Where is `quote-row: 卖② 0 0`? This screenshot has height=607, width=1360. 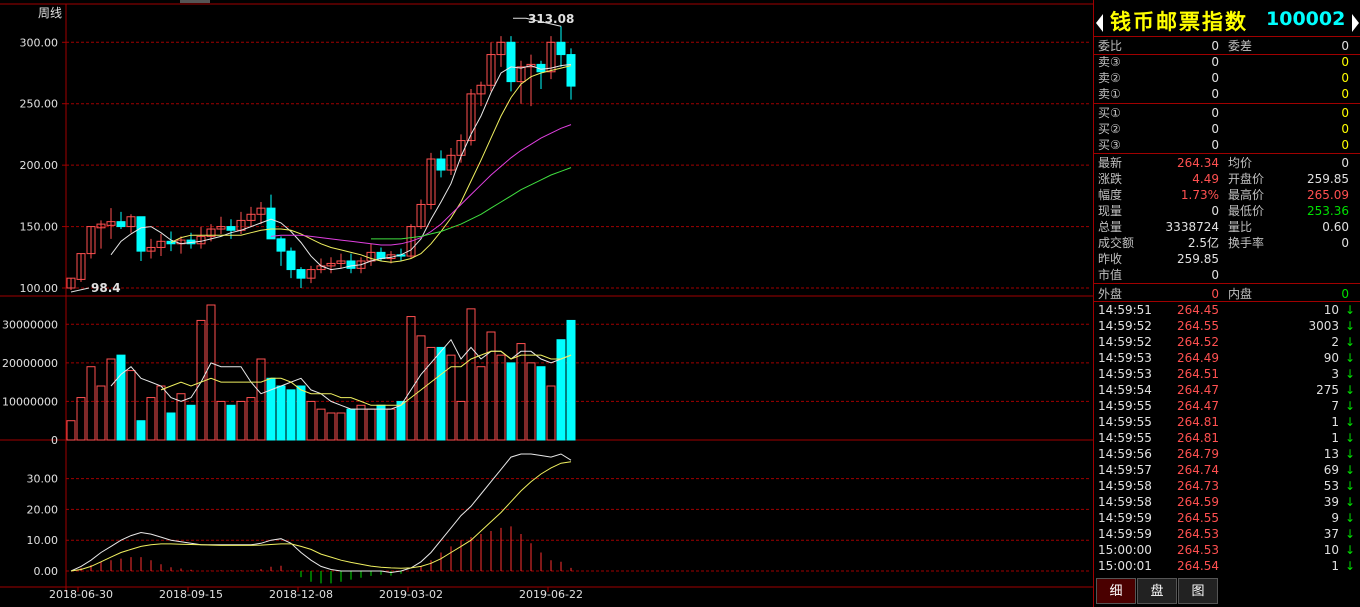
quote-row: 卖② 0 0 is located at coordinates (1227, 78).